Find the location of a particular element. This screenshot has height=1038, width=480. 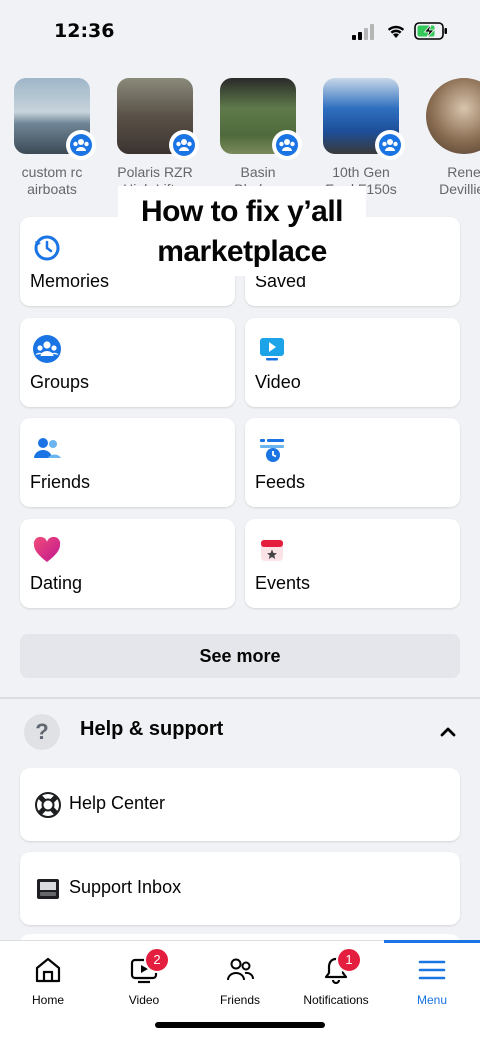

nav-friends: Friends is located at coordinates (240, 978).